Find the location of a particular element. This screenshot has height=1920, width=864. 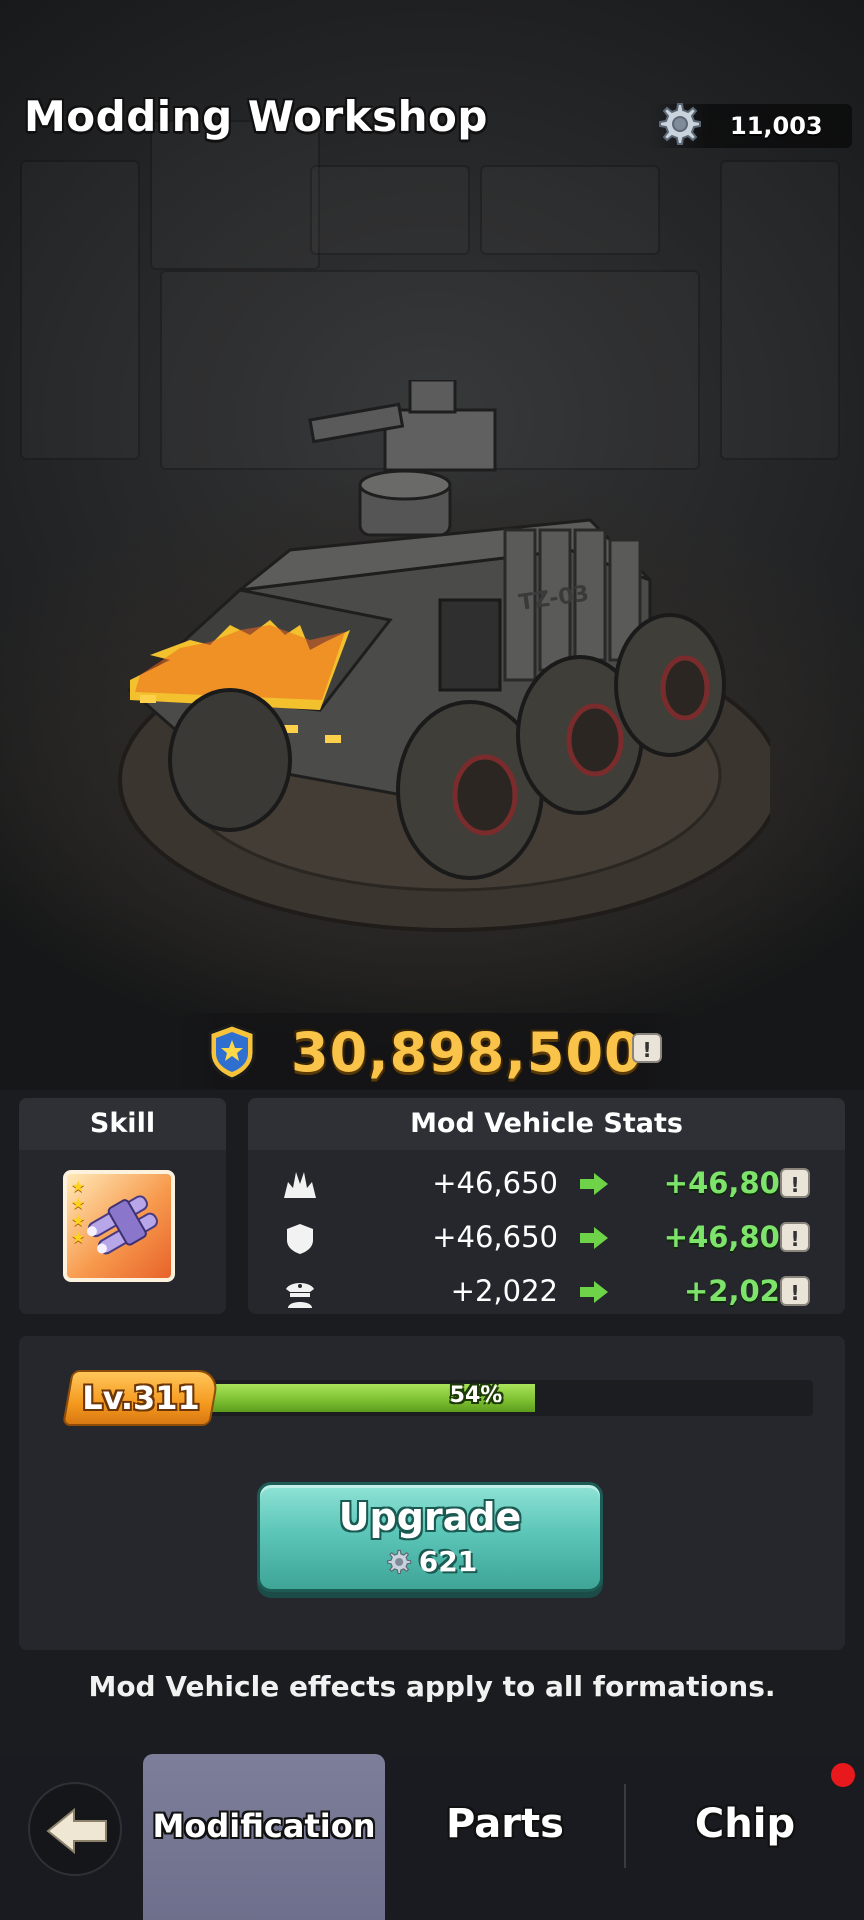

skill-panel-title: Skill is located at coordinates (122, 1124).